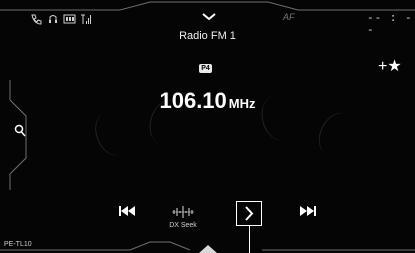 The height and width of the screenshot is (253, 415). I want to click on search-icon, so click(20, 131).